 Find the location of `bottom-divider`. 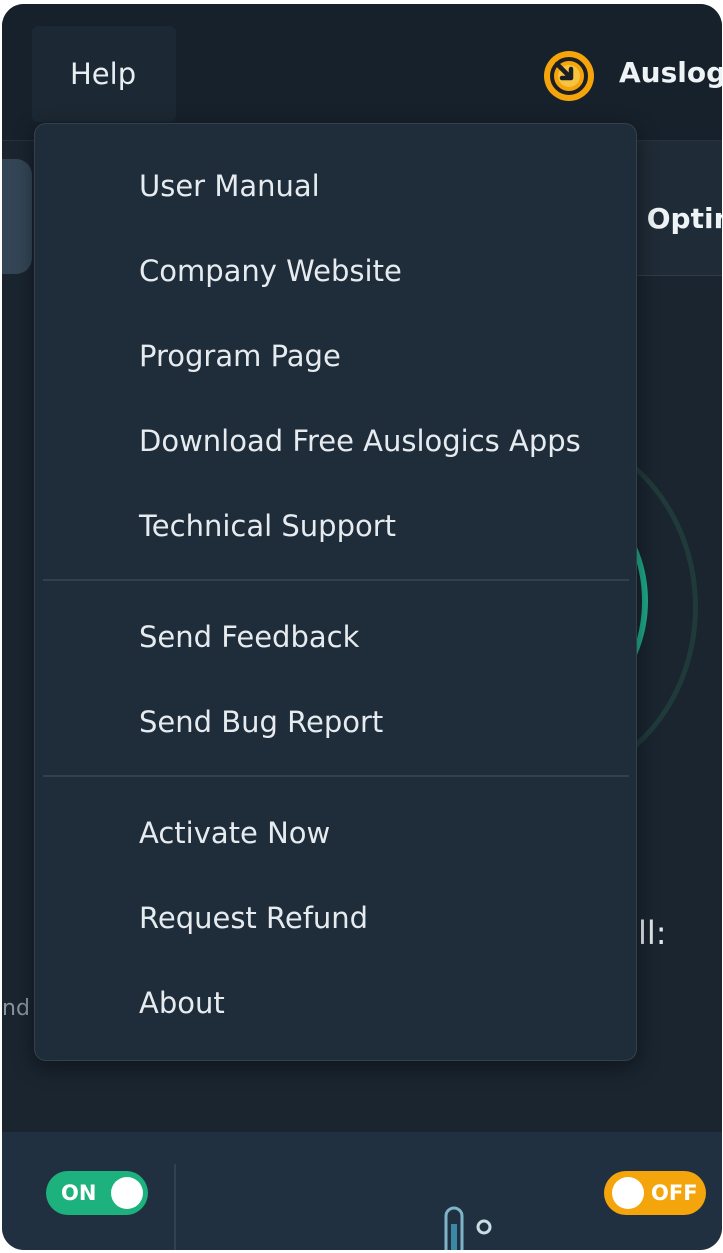

bottom-divider is located at coordinates (175, 1207).